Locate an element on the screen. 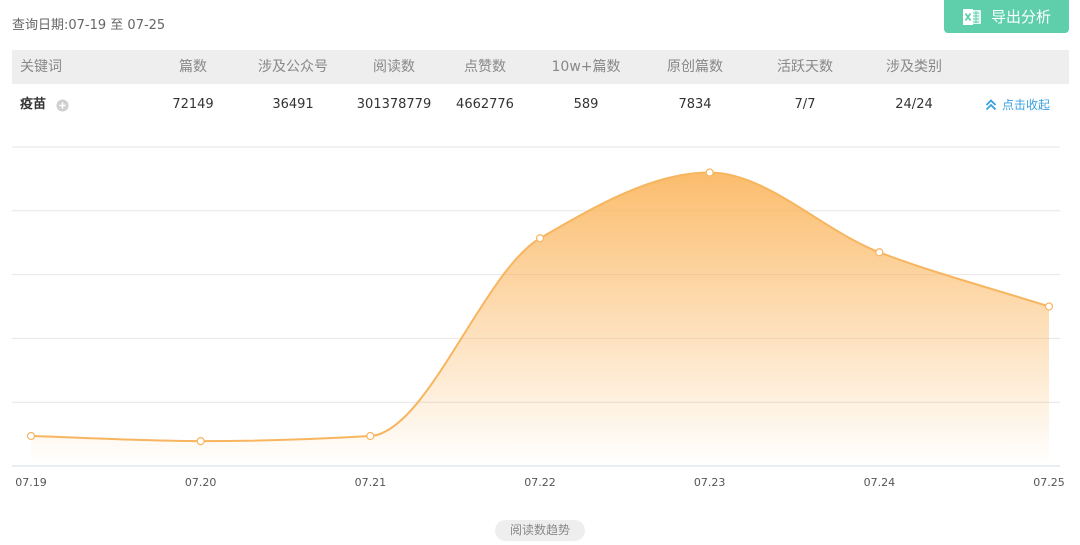  x-tick-label: 07.25 is located at coordinates (1049, 482).